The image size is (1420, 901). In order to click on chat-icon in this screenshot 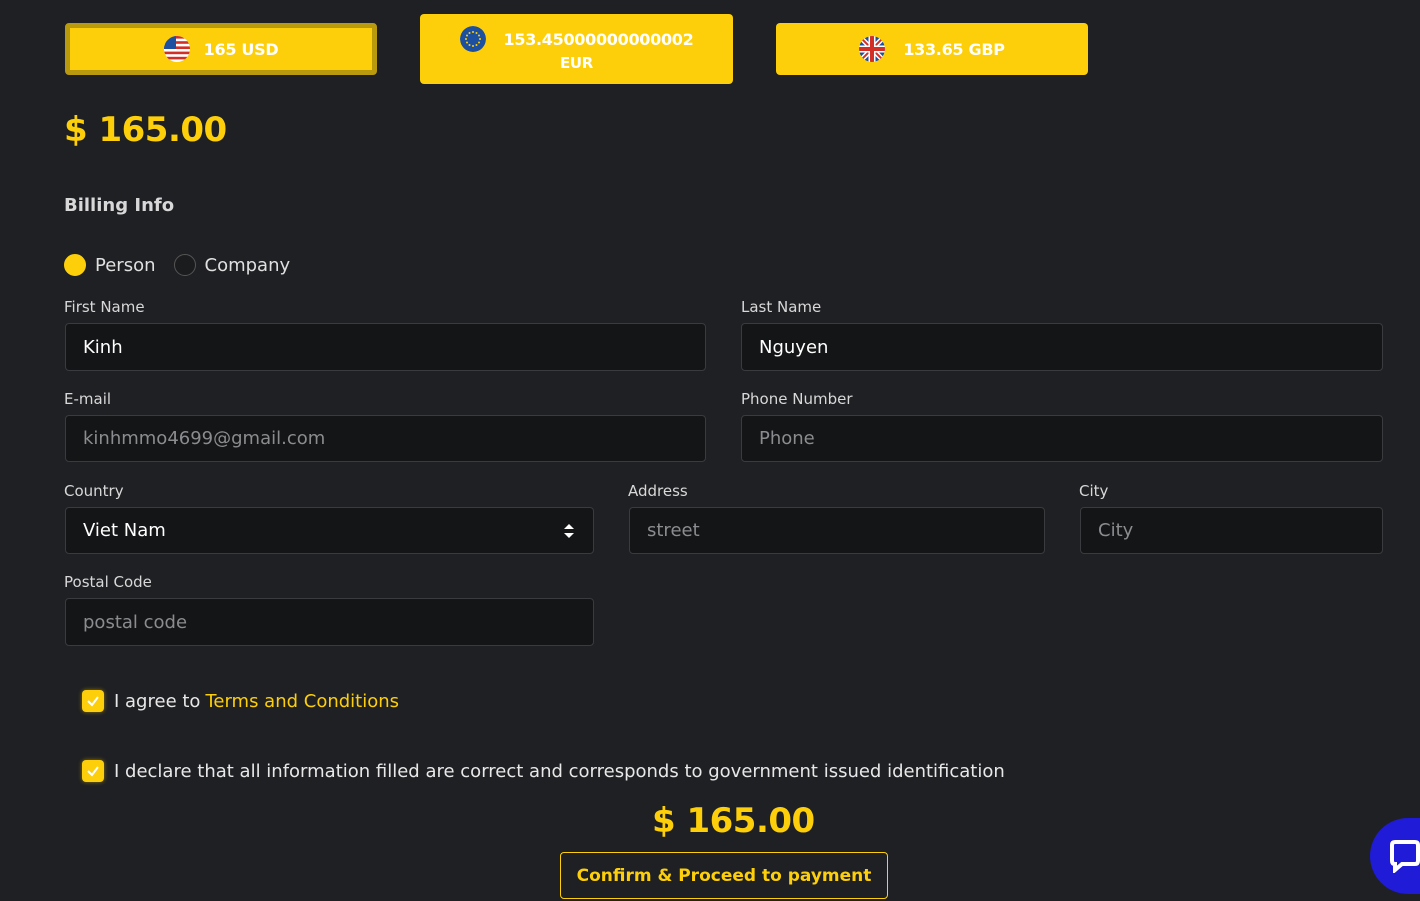, I will do `click(1405, 856)`.